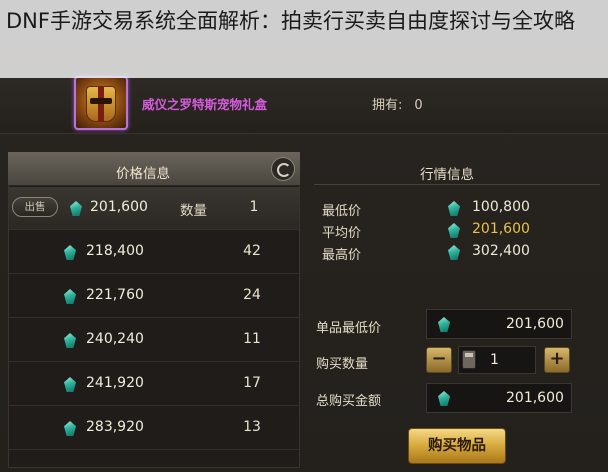 This screenshot has width=608, height=472. What do you see at coordinates (342, 233) in the screenshot?
I see `average-price-label: 平均价` at bounding box center [342, 233].